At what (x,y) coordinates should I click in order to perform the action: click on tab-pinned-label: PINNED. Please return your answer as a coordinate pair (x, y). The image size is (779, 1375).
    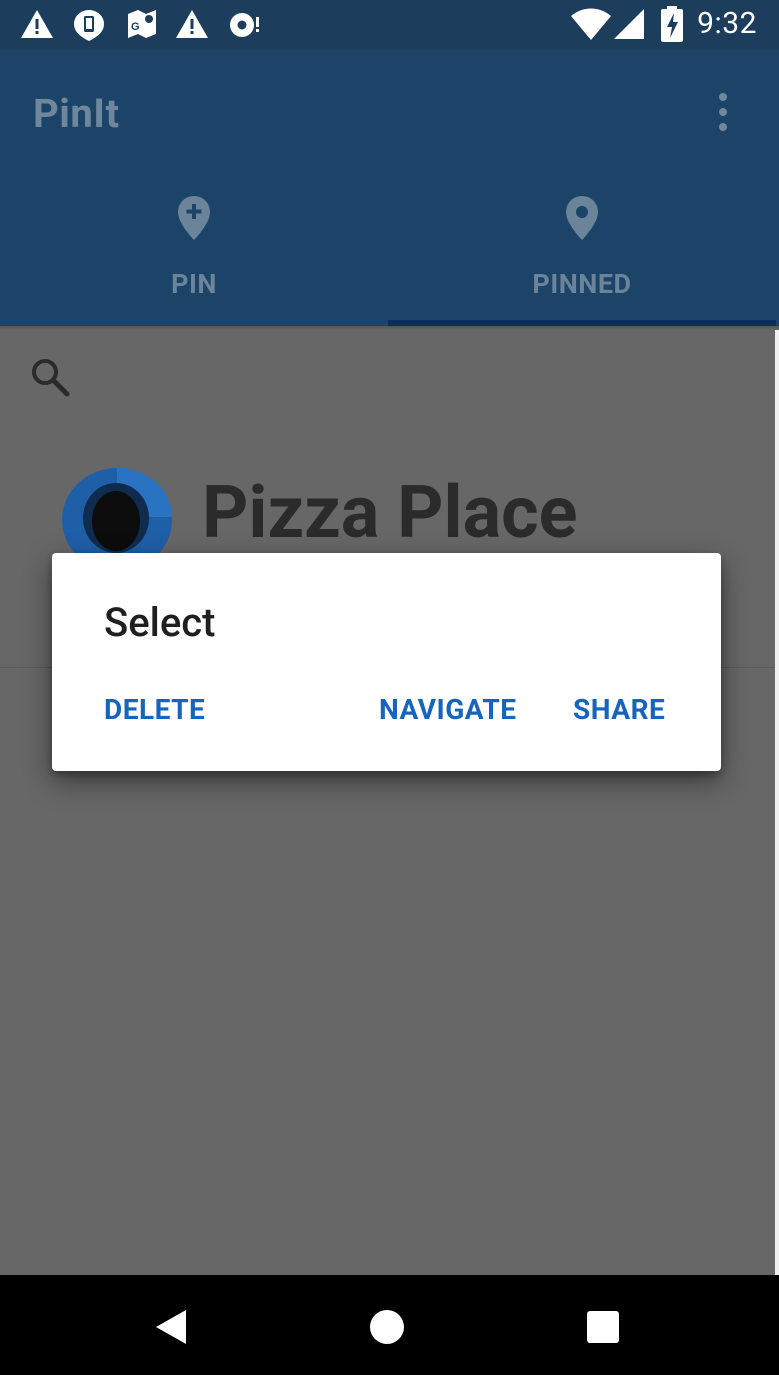
    Looking at the image, I should click on (582, 284).